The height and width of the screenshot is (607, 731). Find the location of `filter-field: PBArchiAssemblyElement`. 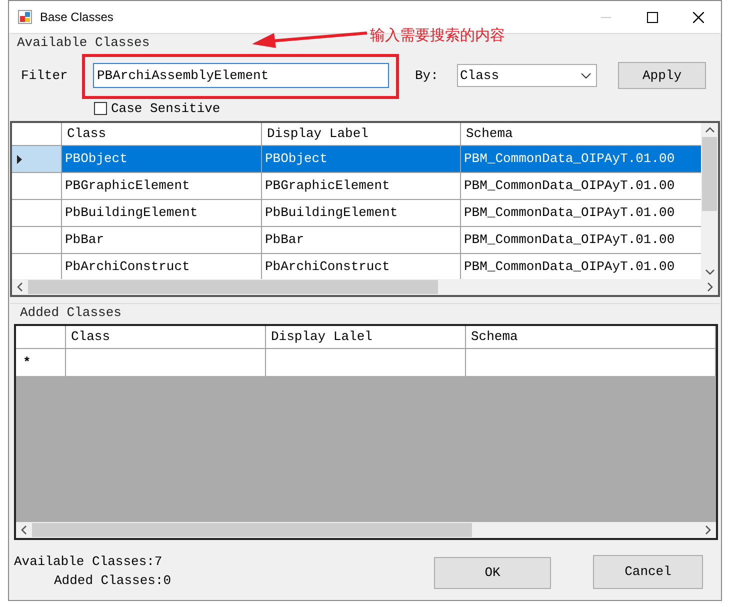

filter-field: PBArchiAssemblyElement is located at coordinates (241, 75).